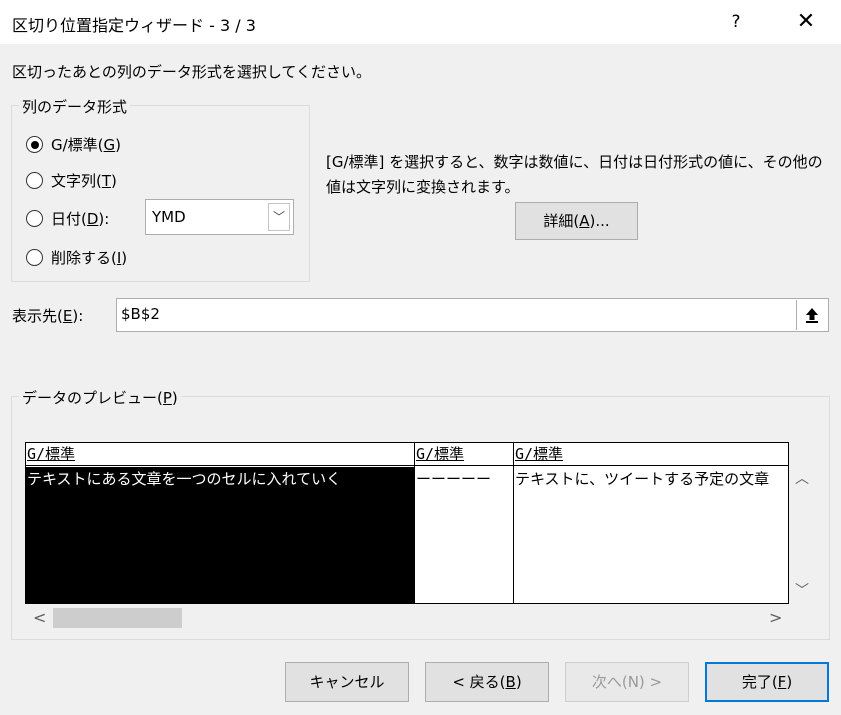 The image size is (841, 715). I want to click on help-button: ?, so click(736, 22).